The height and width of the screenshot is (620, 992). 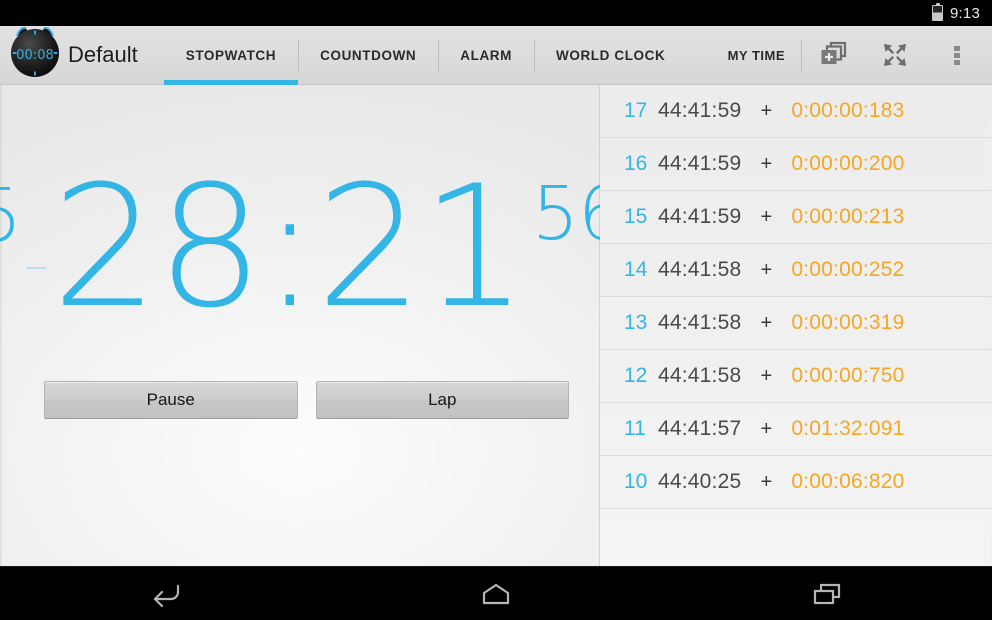 I want to click on tab-countdown-label: COUNTDOWN, so click(x=368, y=55).